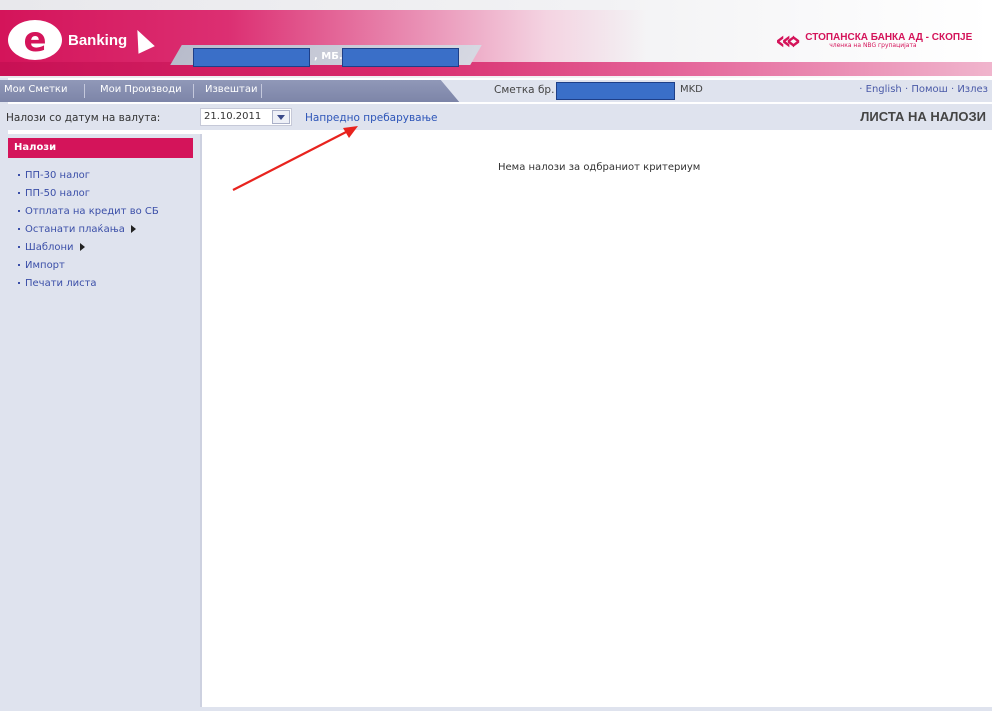 Image resolution: width=992 pixels, height=711 pixels. I want to click on sidebar-item-pp50: ПП-50 налог, so click(88, 193).